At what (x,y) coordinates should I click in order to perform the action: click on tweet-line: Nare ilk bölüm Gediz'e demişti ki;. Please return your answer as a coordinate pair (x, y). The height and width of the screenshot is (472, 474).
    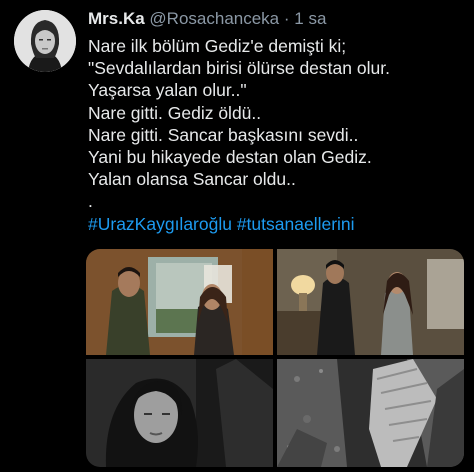
    Looking at the image, I should click on (217, 46).